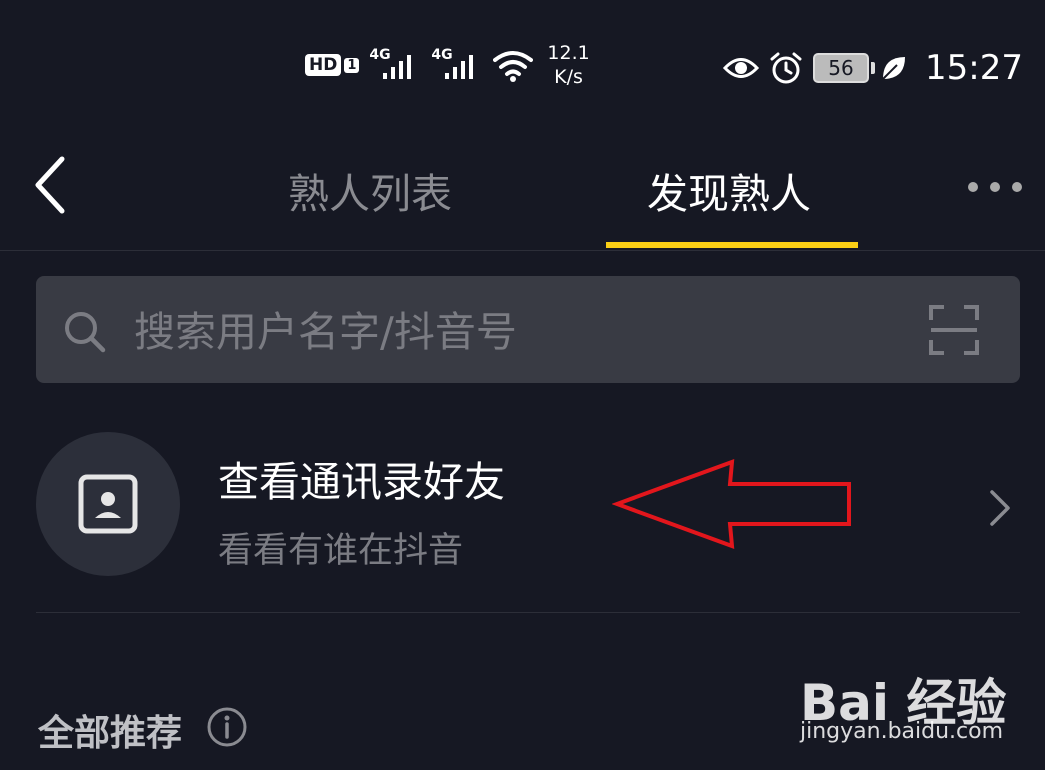  I want to click on eye-icon, so click(741, 68).